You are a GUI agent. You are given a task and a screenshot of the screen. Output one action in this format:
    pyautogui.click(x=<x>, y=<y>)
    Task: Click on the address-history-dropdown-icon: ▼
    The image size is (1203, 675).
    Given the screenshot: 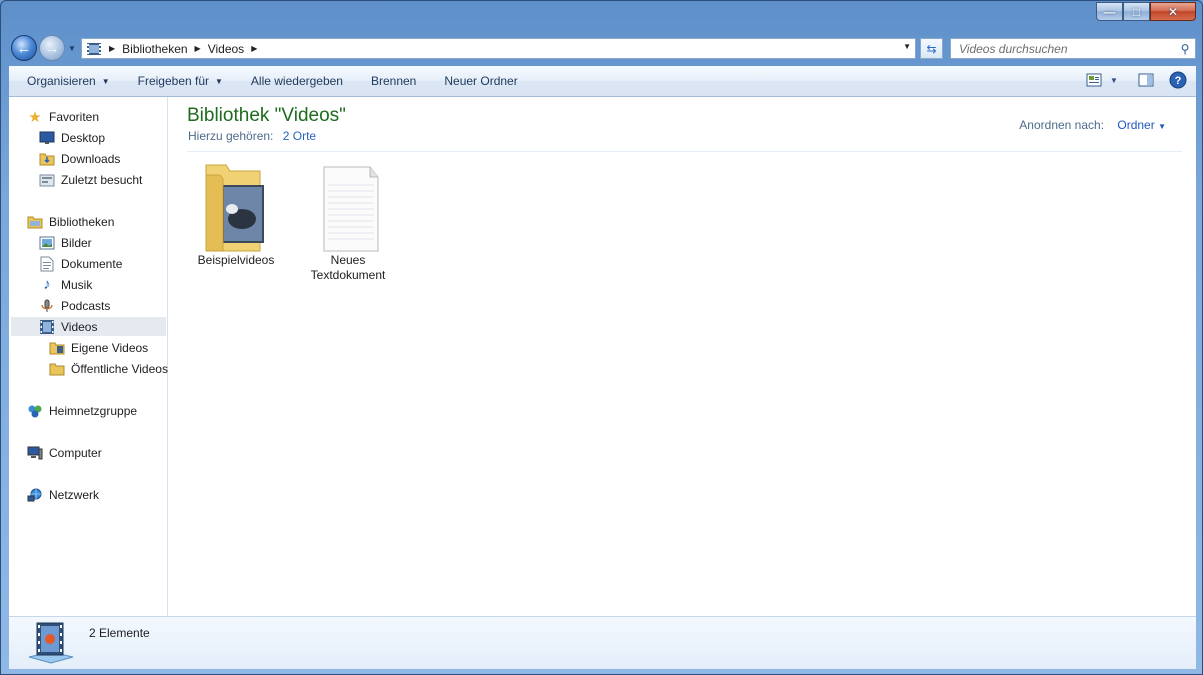 What is the action you would take?
    pyautogui.click(x=907, y=46)
    